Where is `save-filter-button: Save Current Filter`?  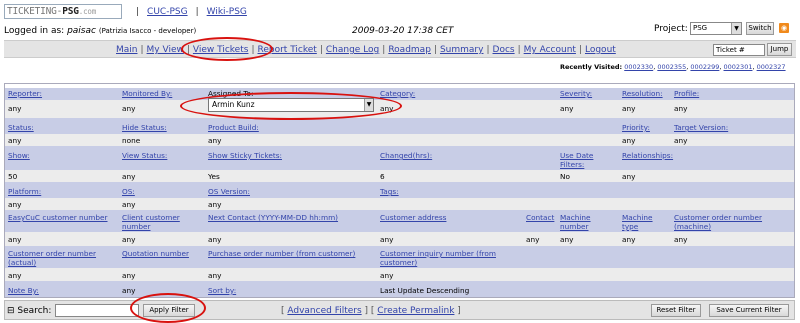
save-filter-button: Save Current Filter is located at coordinates (749, 310).